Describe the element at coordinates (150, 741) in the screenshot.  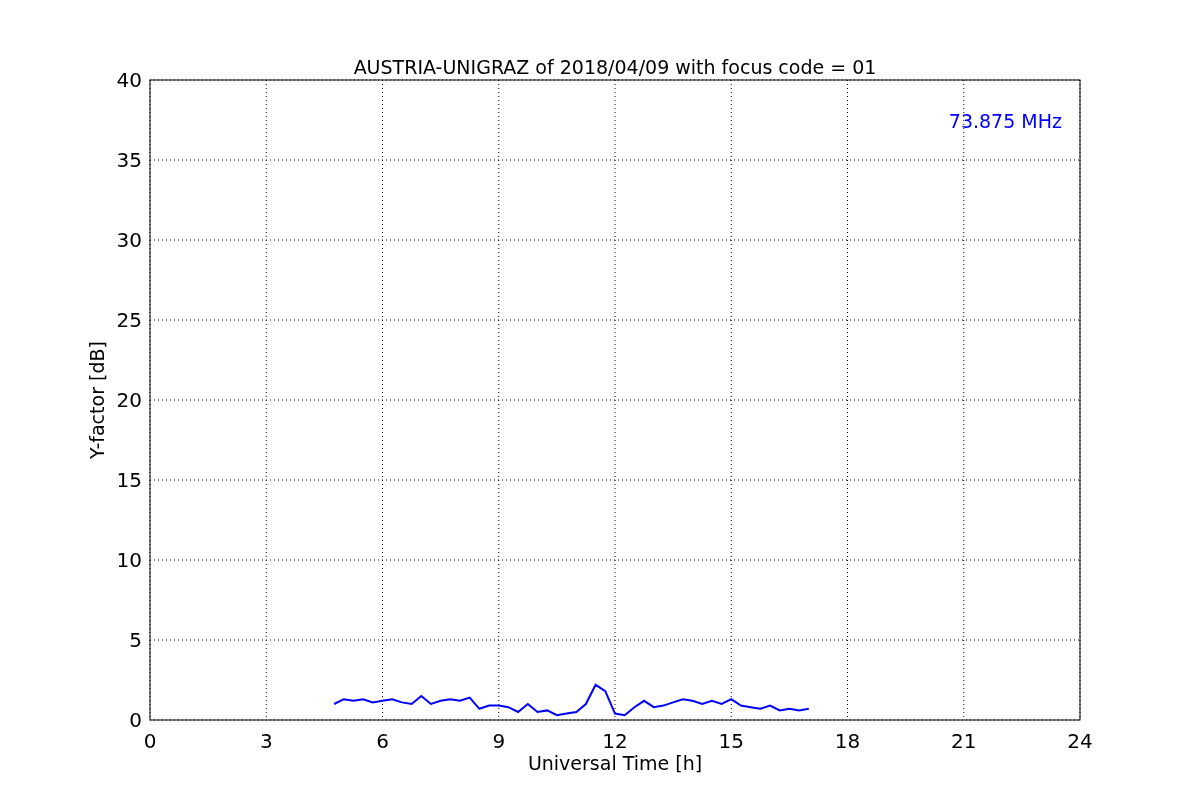
I see `x-tick-label: 0` at that location.